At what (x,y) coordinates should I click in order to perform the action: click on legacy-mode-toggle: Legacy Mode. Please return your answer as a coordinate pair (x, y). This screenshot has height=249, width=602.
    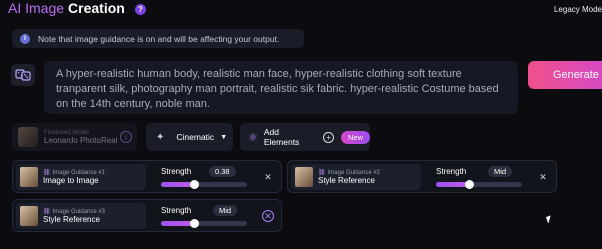
    Looking at the image, I should click on (578, 9).